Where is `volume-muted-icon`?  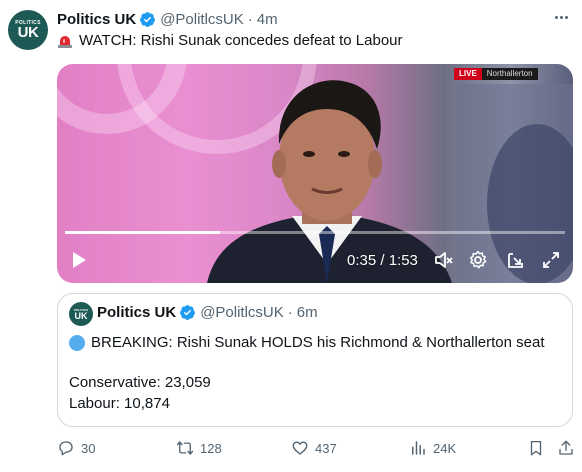 volume-muted-icon is located at coordinates (444, 260).